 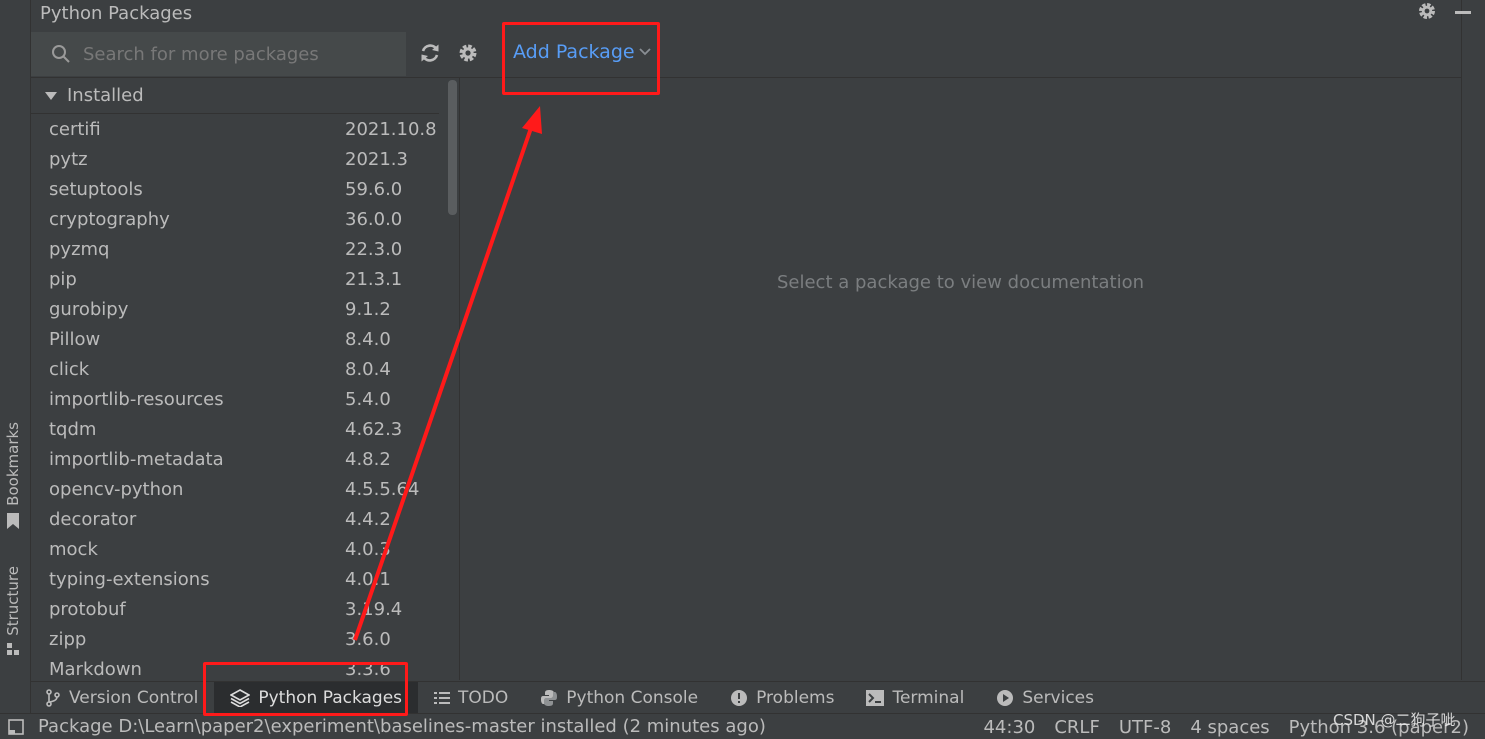 I want to click on annotation-arrow, so click(x=447, y=373).